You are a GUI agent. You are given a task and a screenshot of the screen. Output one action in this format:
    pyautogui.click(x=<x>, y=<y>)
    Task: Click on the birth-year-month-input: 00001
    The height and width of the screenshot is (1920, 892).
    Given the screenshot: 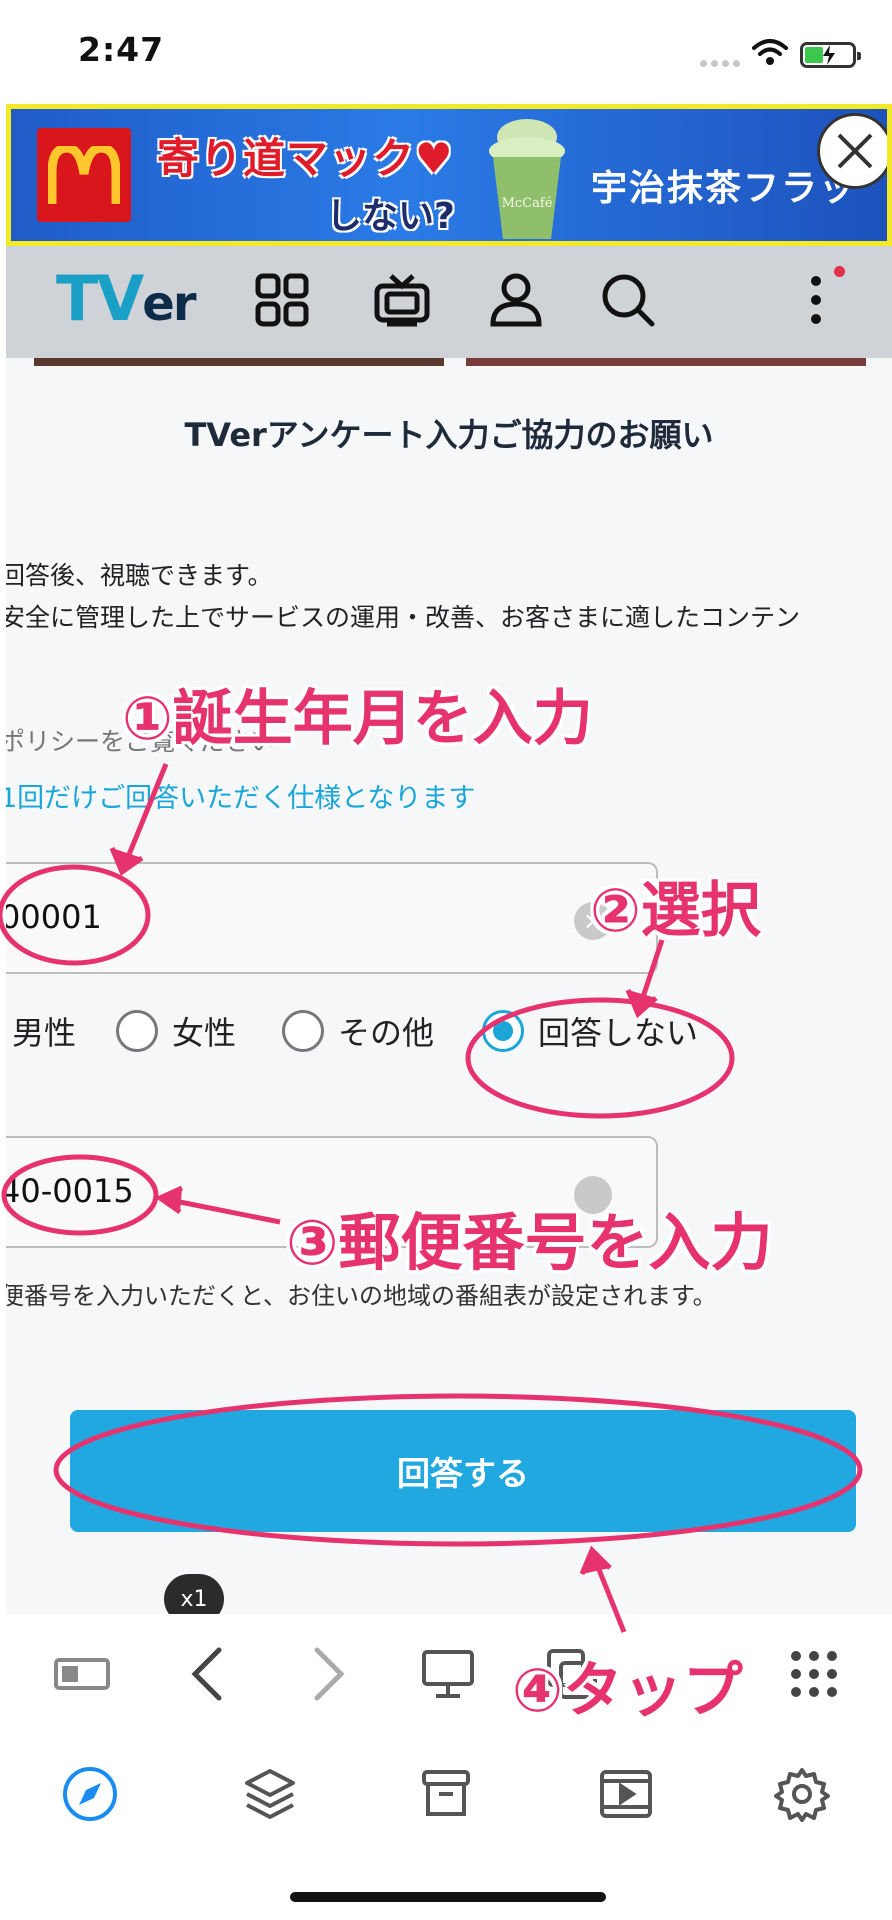 What is the action you would take?
    pyautogui.click(x=332, y=918)
    